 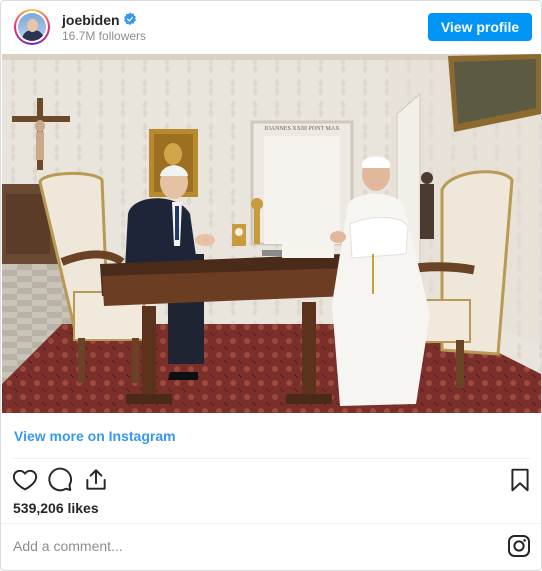 What do you see at coordinates (302, 129) in the screenshot?
I see `door-plaque: IOANNES XXIII PONT MAX` at bounding box center [302, 129].